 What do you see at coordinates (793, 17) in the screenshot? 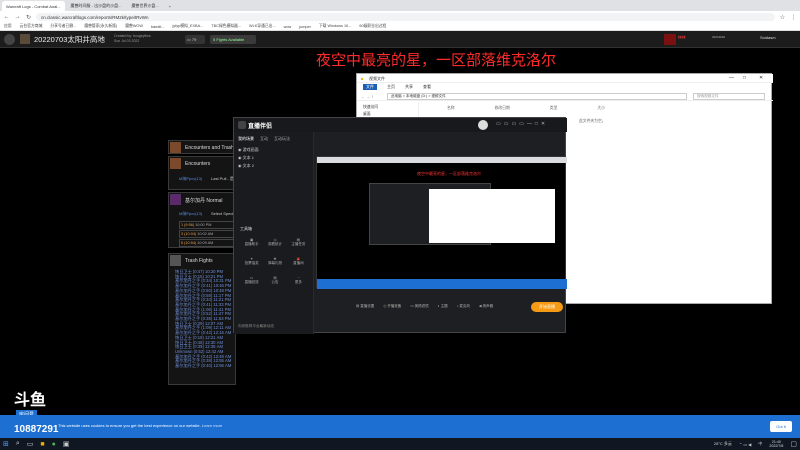
I see `menu-icon: ⋮` at bounding box center [793, 17].